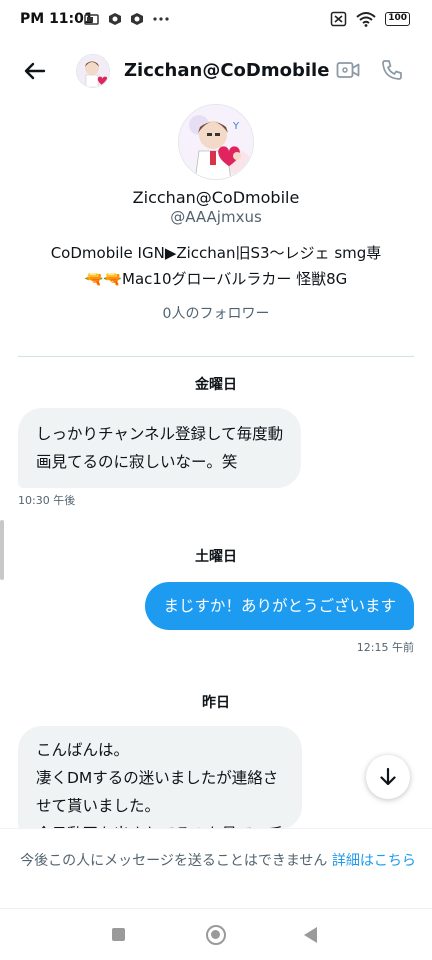  Describe the element at coordinates (47, 500) in the screenshot. I see `message-timestamp: 10:30 午後` at that location.